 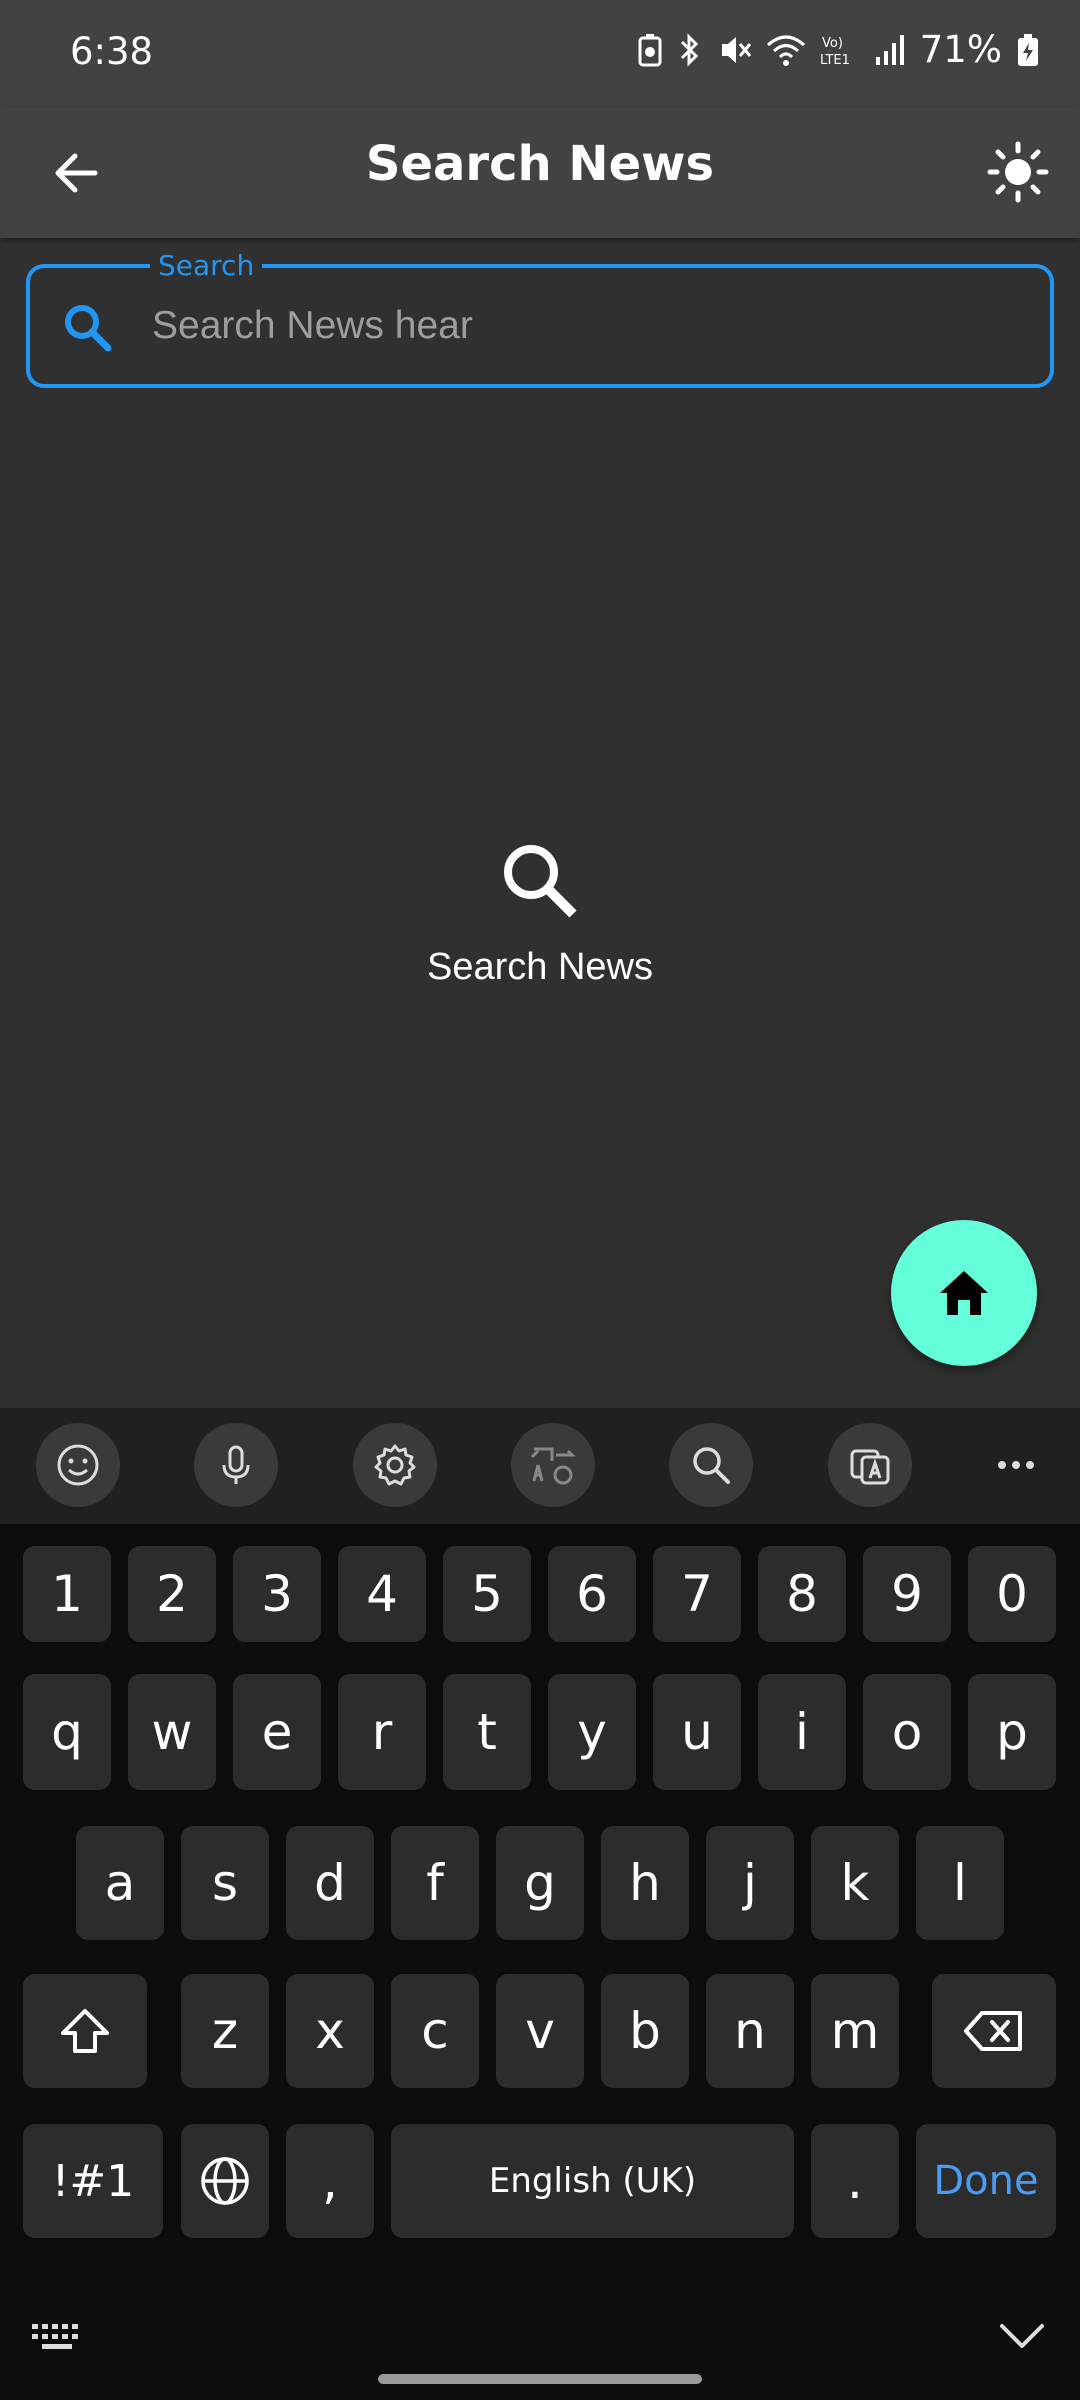 What do you see at coordinates (1012, 1732) in the screenshot?
I see `key-p: p` at bounding box center [1012, 1732].